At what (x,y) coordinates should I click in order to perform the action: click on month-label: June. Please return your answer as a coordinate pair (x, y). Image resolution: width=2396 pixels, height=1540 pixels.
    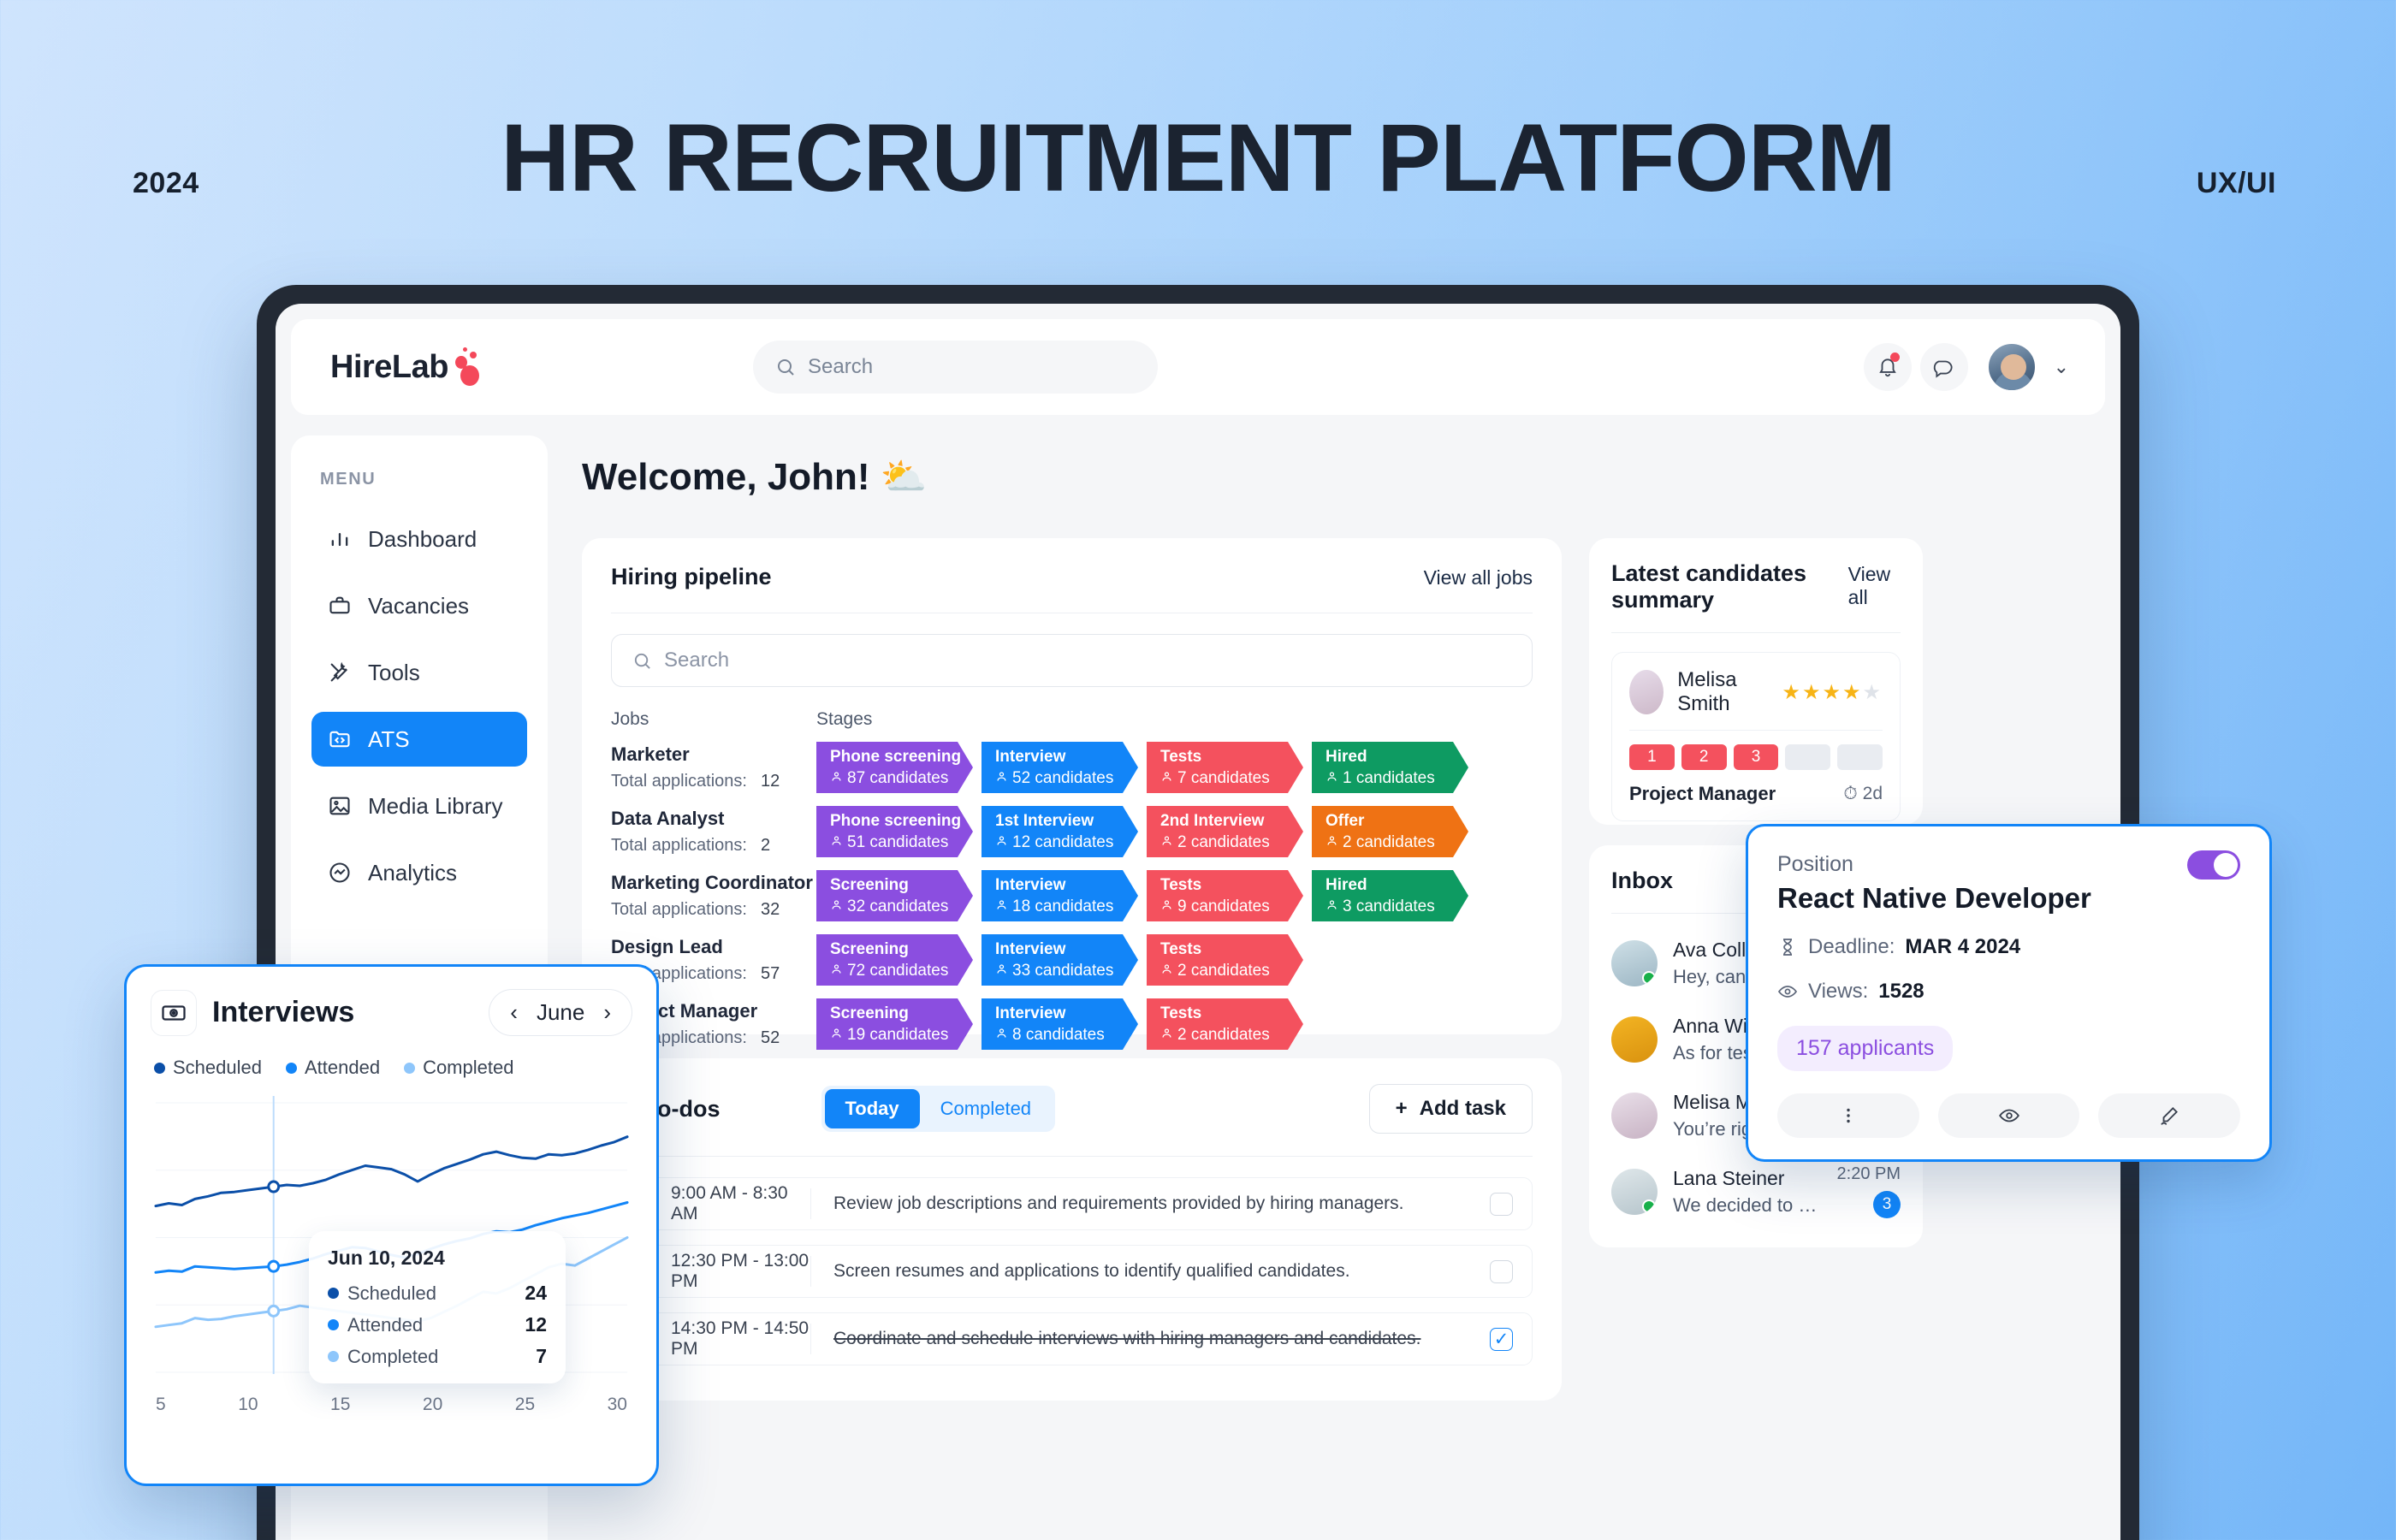
    Looking at the image, I should click on (560, 1012).